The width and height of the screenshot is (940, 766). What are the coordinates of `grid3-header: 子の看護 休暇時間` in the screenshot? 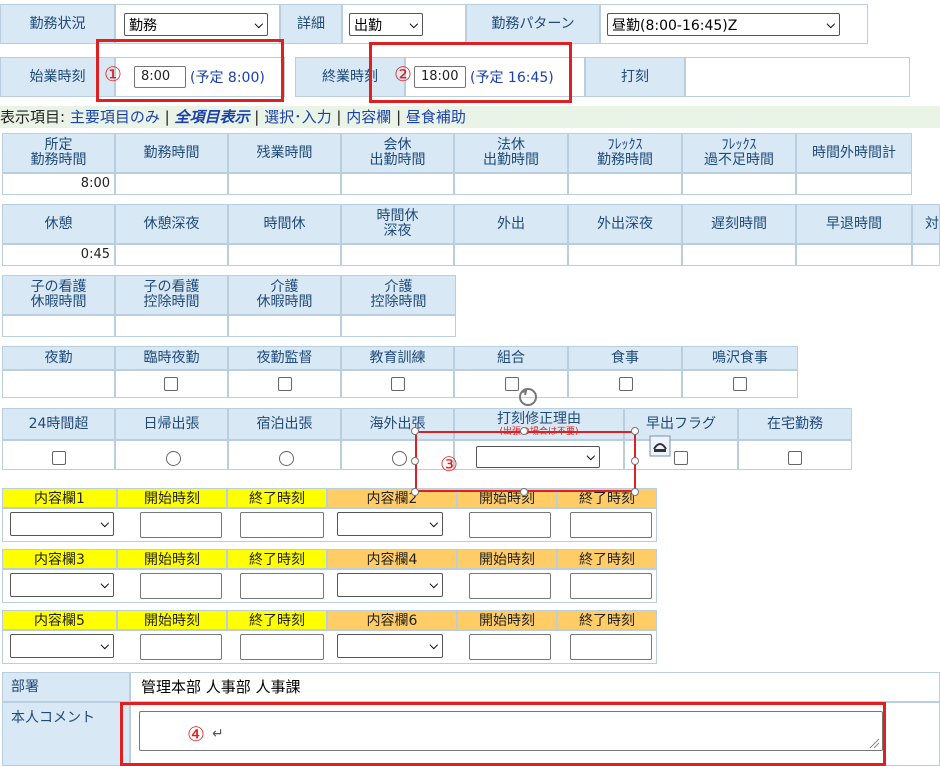 It's located at (58, 295).